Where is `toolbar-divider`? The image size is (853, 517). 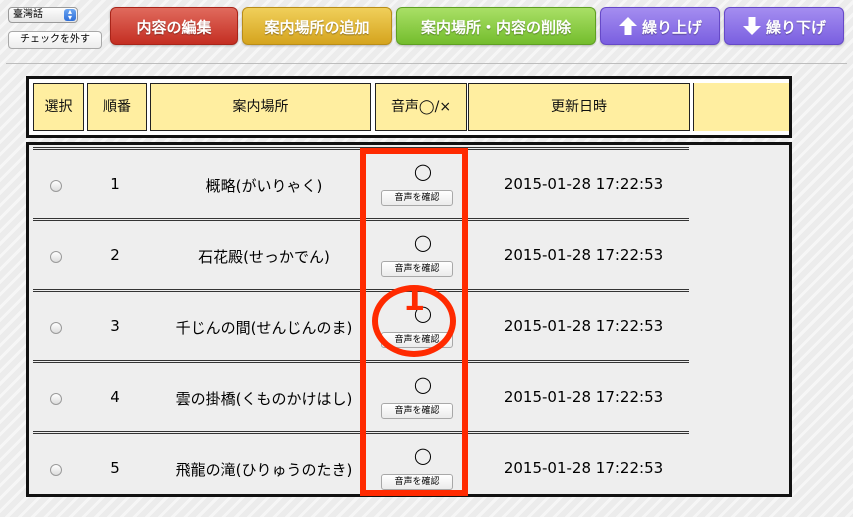
toolbar-divider is located at coordinates (426, 63).